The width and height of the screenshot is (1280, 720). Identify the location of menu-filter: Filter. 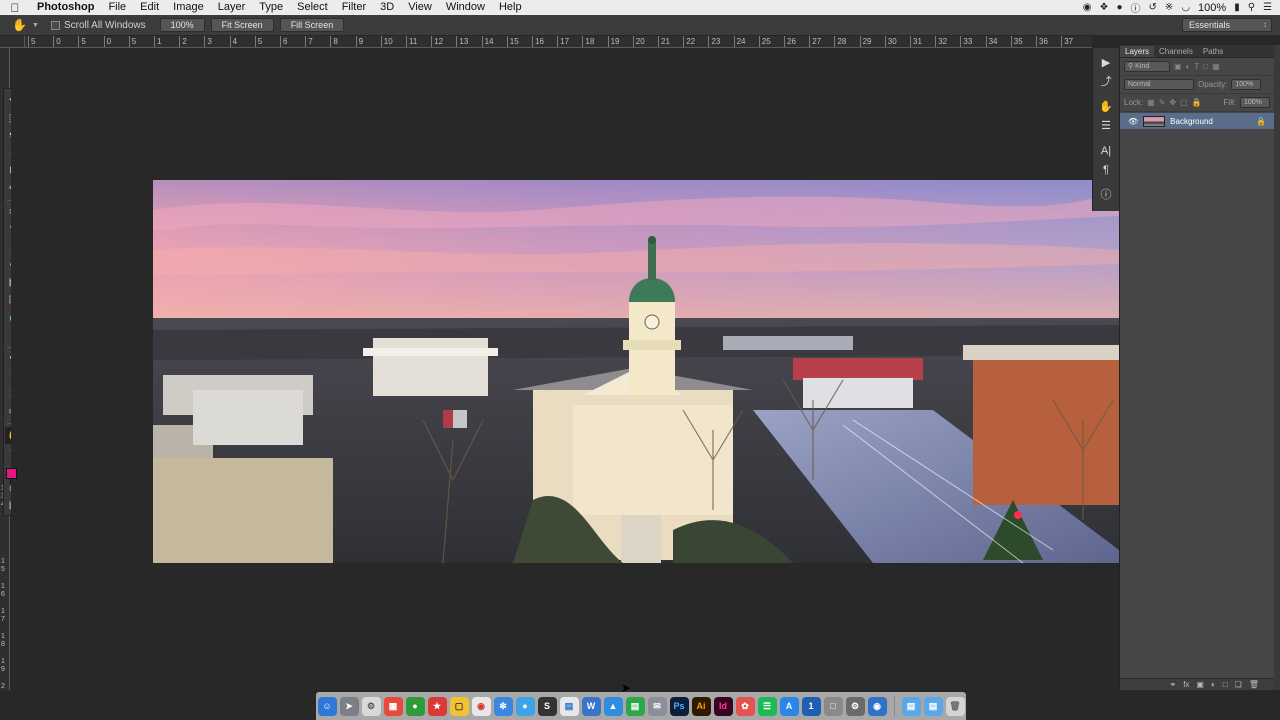
(354, 7).